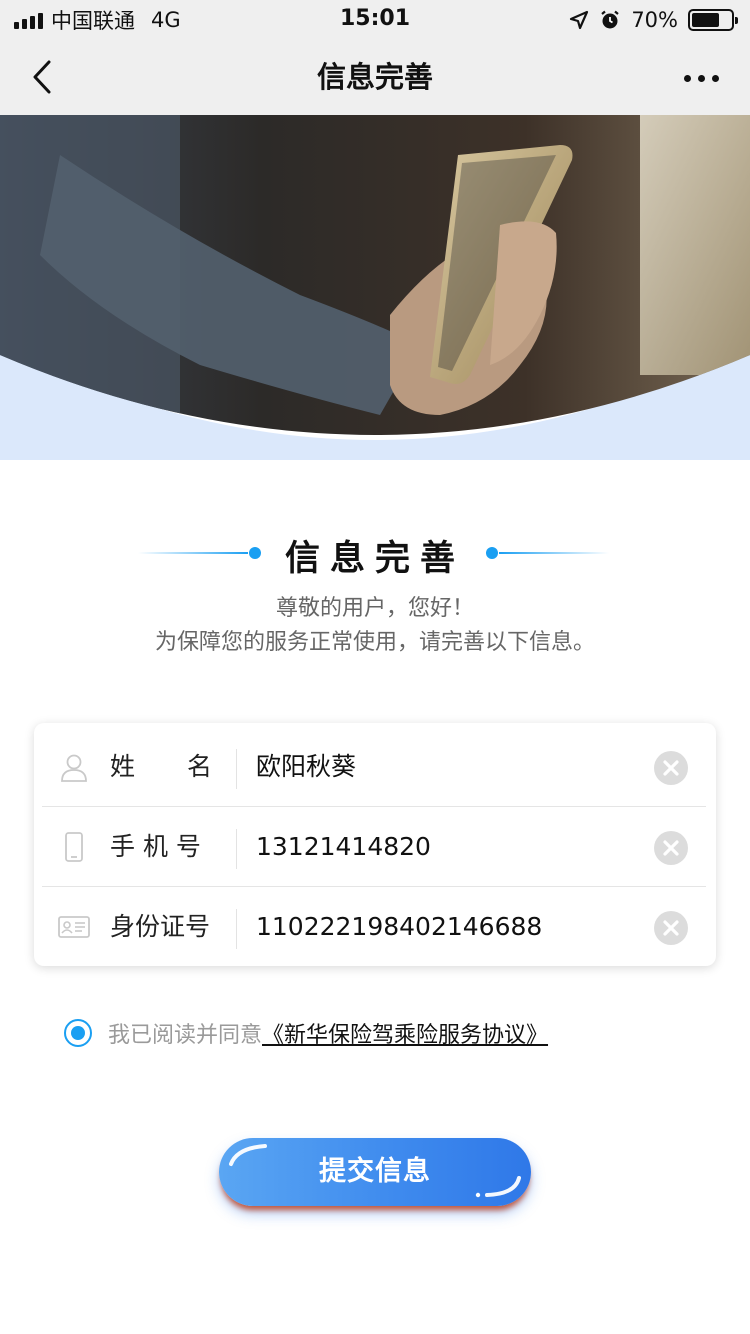 The width and height of the screenshot is (750, 1334). I want to click on clear-id-button, so click(671, 928).